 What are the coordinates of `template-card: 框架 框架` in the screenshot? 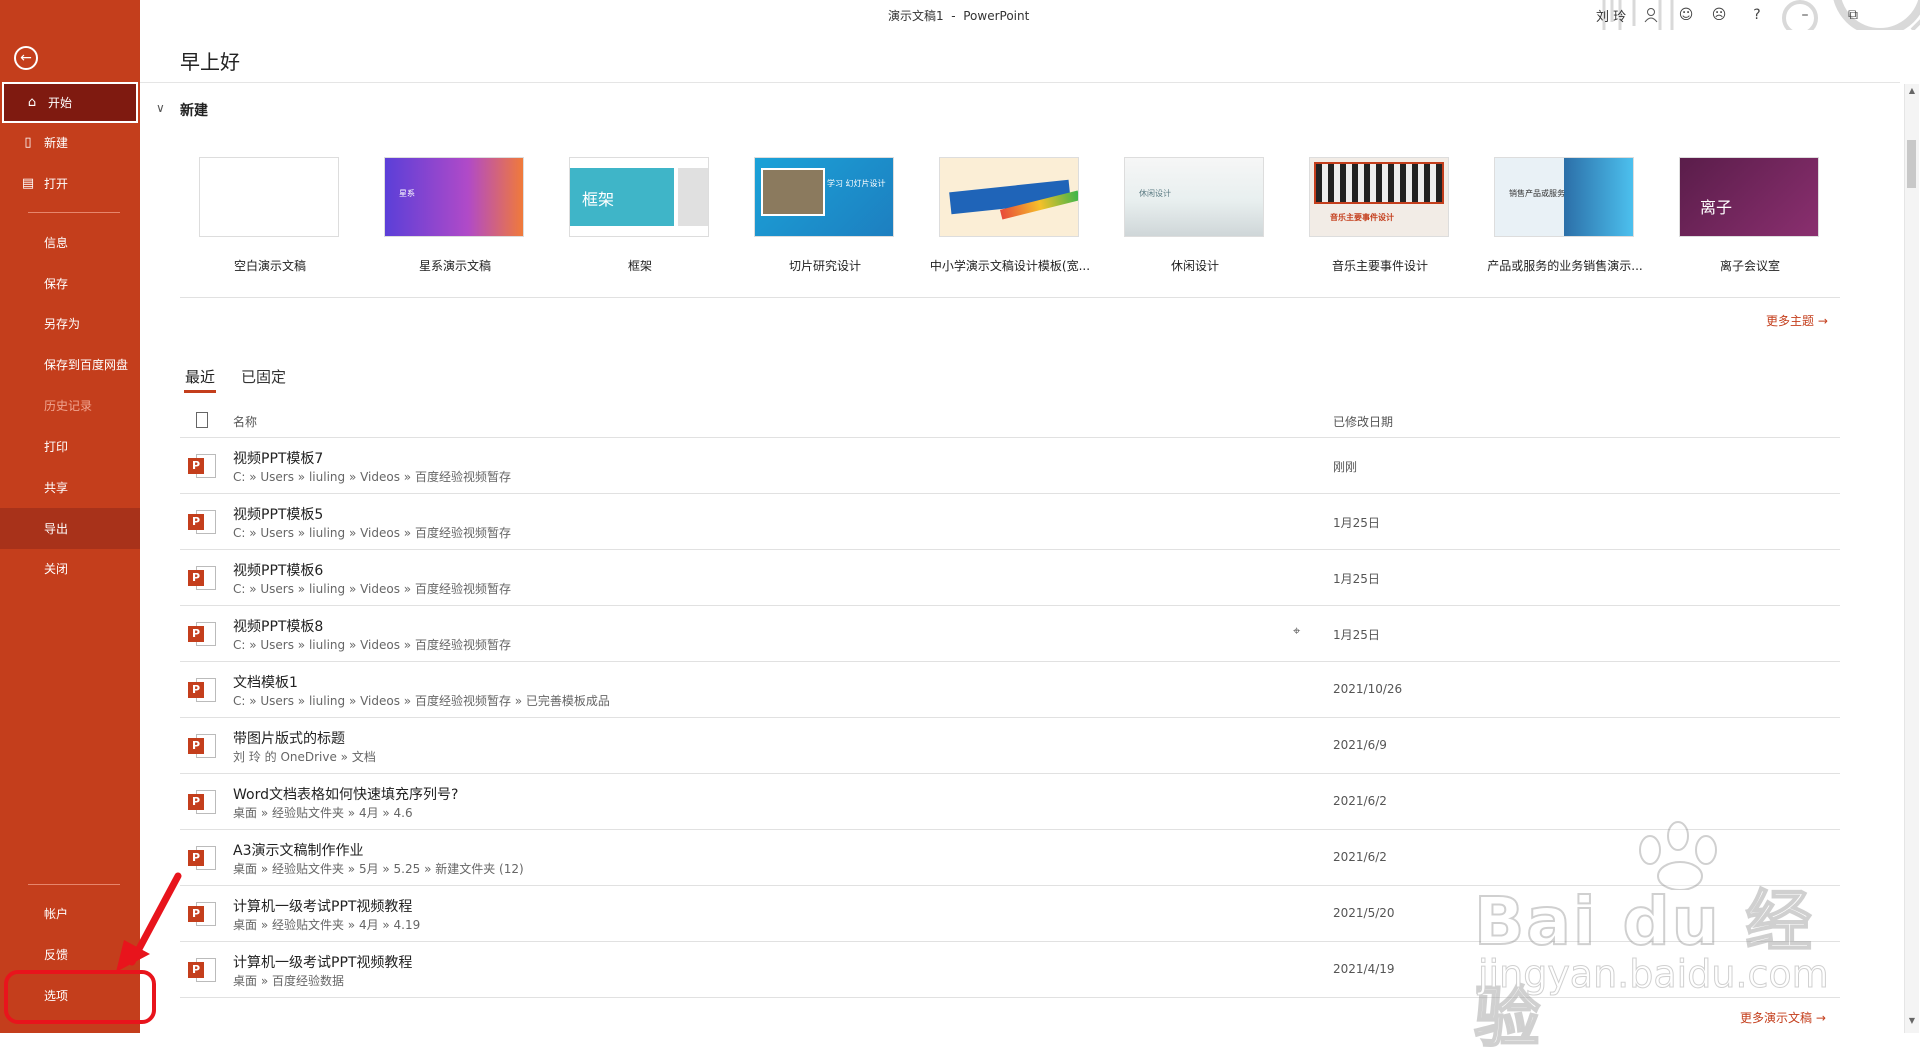 It's located at (640, 215).